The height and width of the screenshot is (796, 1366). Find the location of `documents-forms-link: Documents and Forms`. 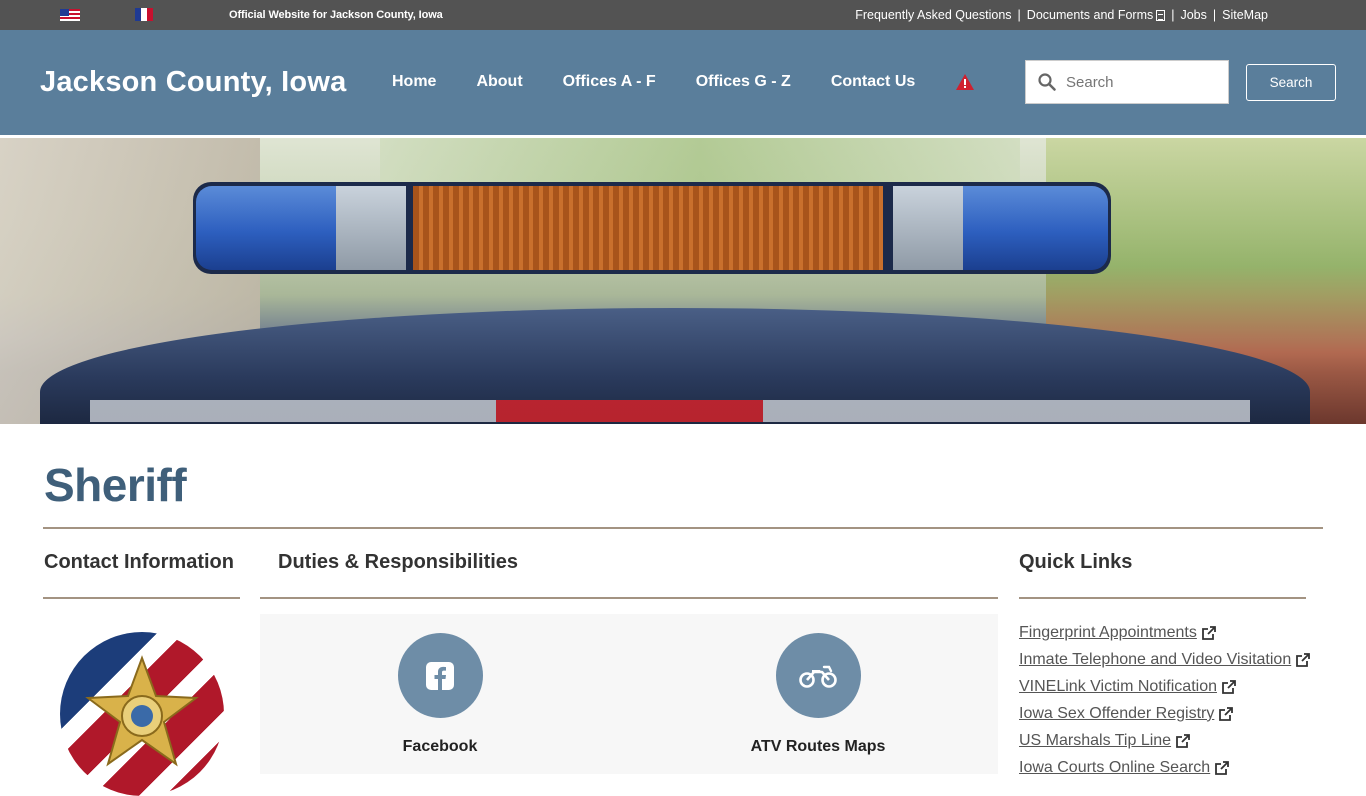

documents-forms-link: Documents and Forms is located at coordinates (1090, 15).